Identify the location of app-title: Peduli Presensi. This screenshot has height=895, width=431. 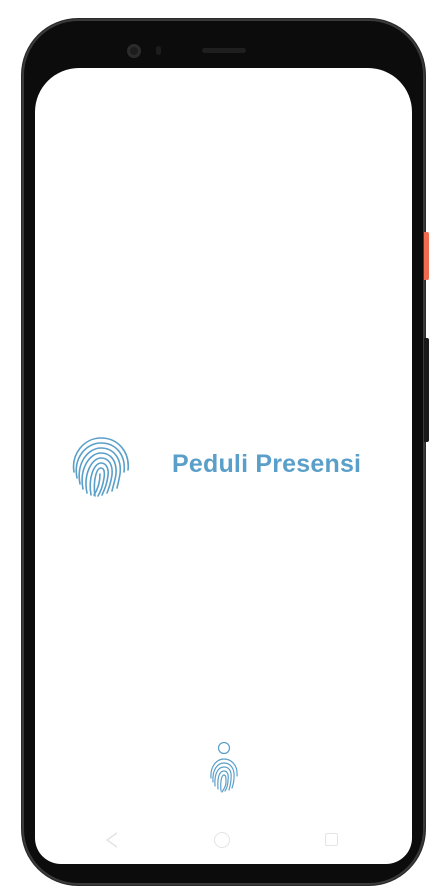
(267, 464).